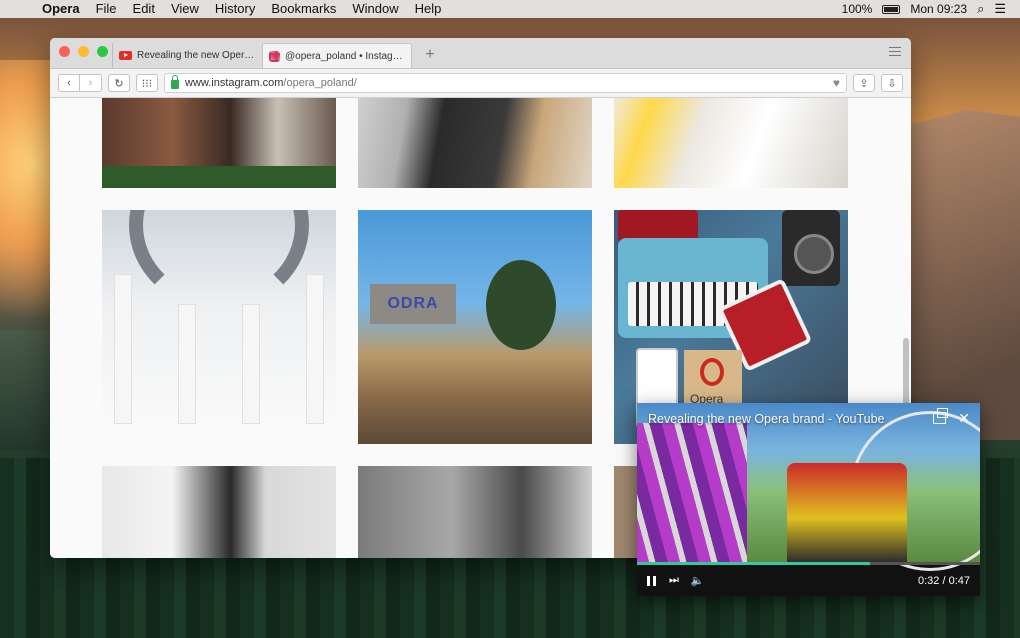 This screenshot has height=638, width=1020. What do you see at coordinates (892, 83) in the screenshot?
I see `download-icon: ⇩` at bounding box center [892, 83].